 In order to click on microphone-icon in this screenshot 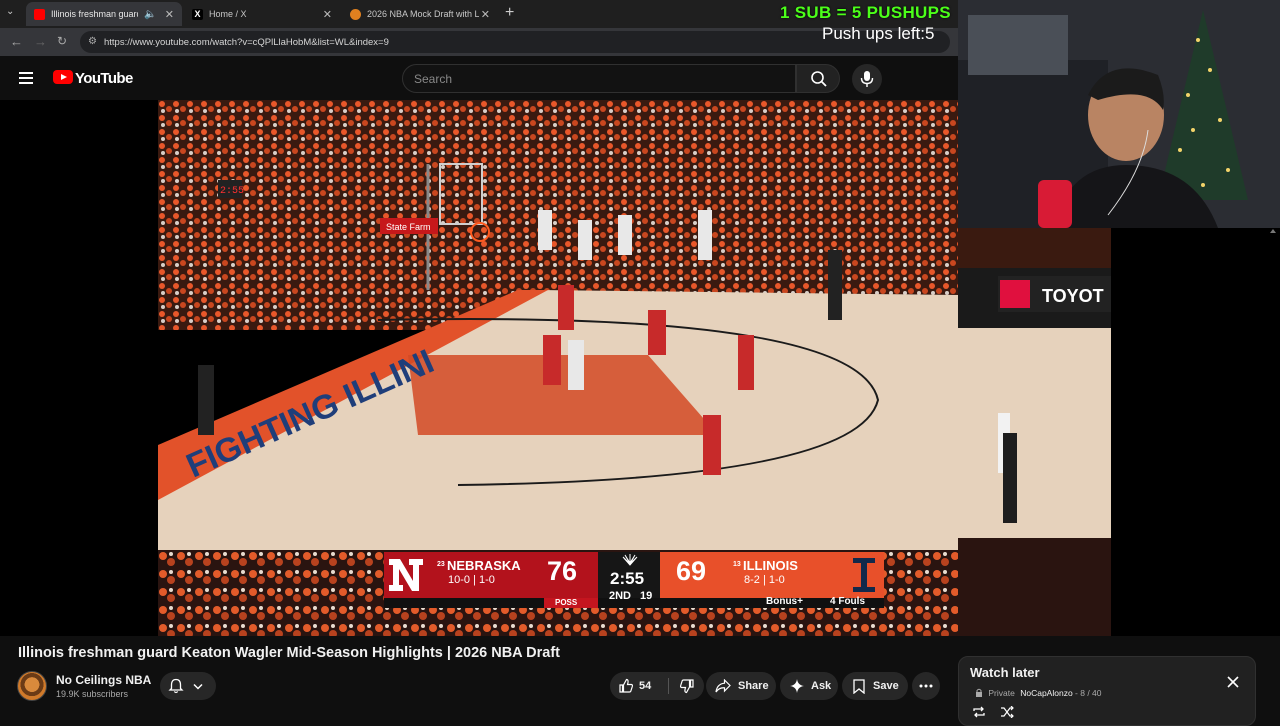, I will do `click(867, 79)`.